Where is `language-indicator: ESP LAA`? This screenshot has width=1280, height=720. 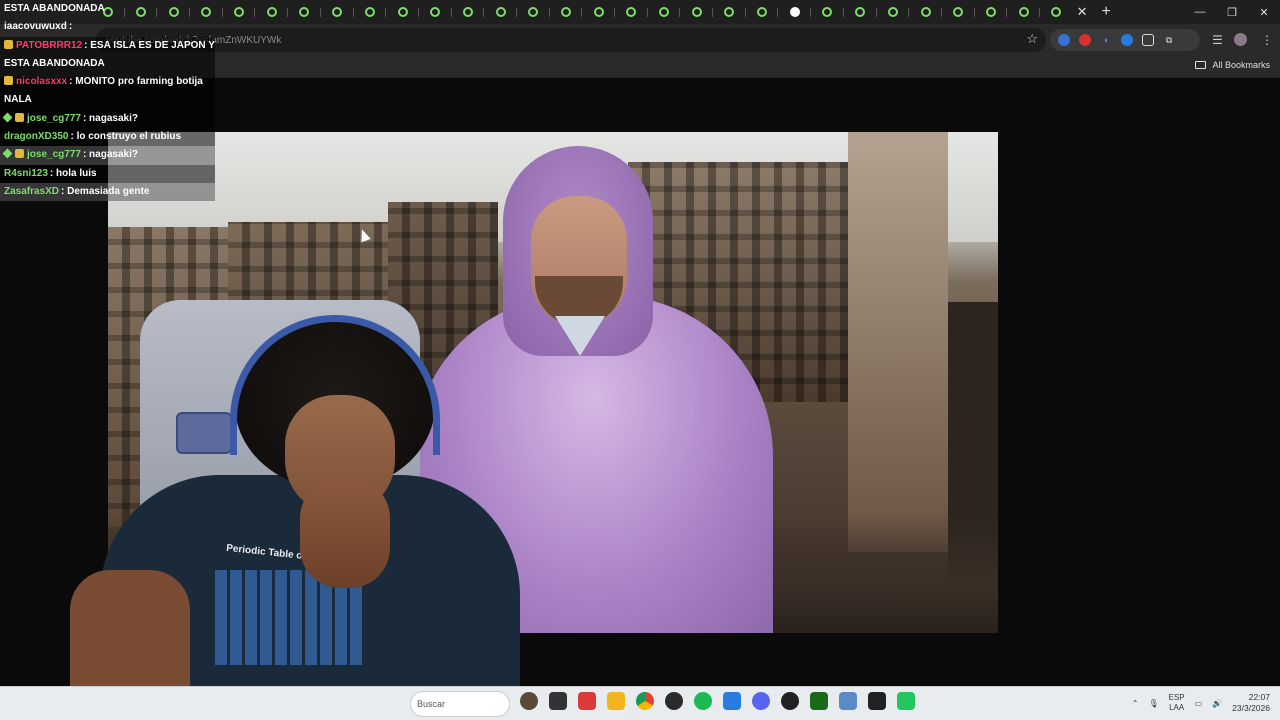 language-indicator: ESP LAA is located at coordinates (1177, 703).